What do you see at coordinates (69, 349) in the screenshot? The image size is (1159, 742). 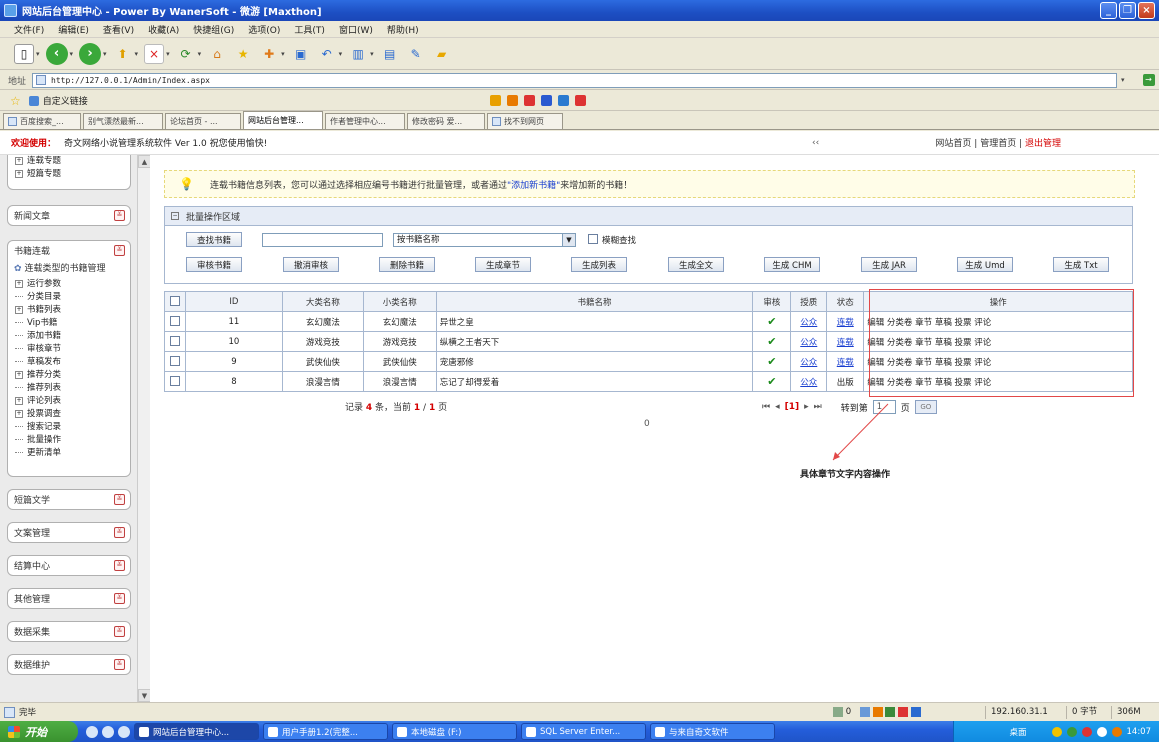 I see `tree-item: 审核章节` at bounding box center [69, 349].